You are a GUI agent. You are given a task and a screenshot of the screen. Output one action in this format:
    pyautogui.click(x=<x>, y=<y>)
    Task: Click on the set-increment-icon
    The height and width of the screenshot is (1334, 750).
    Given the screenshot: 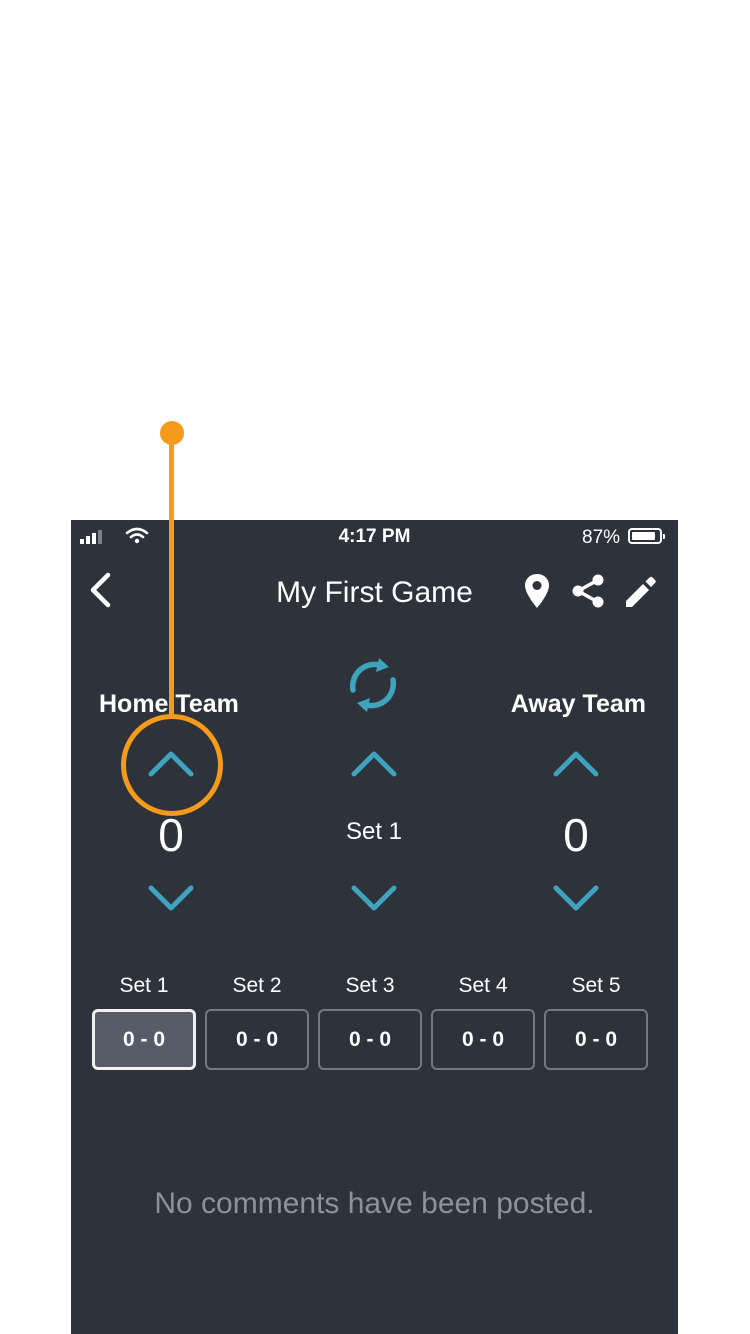 What is the action you would take?
    pyautogui.click(x=374, y=763)
    